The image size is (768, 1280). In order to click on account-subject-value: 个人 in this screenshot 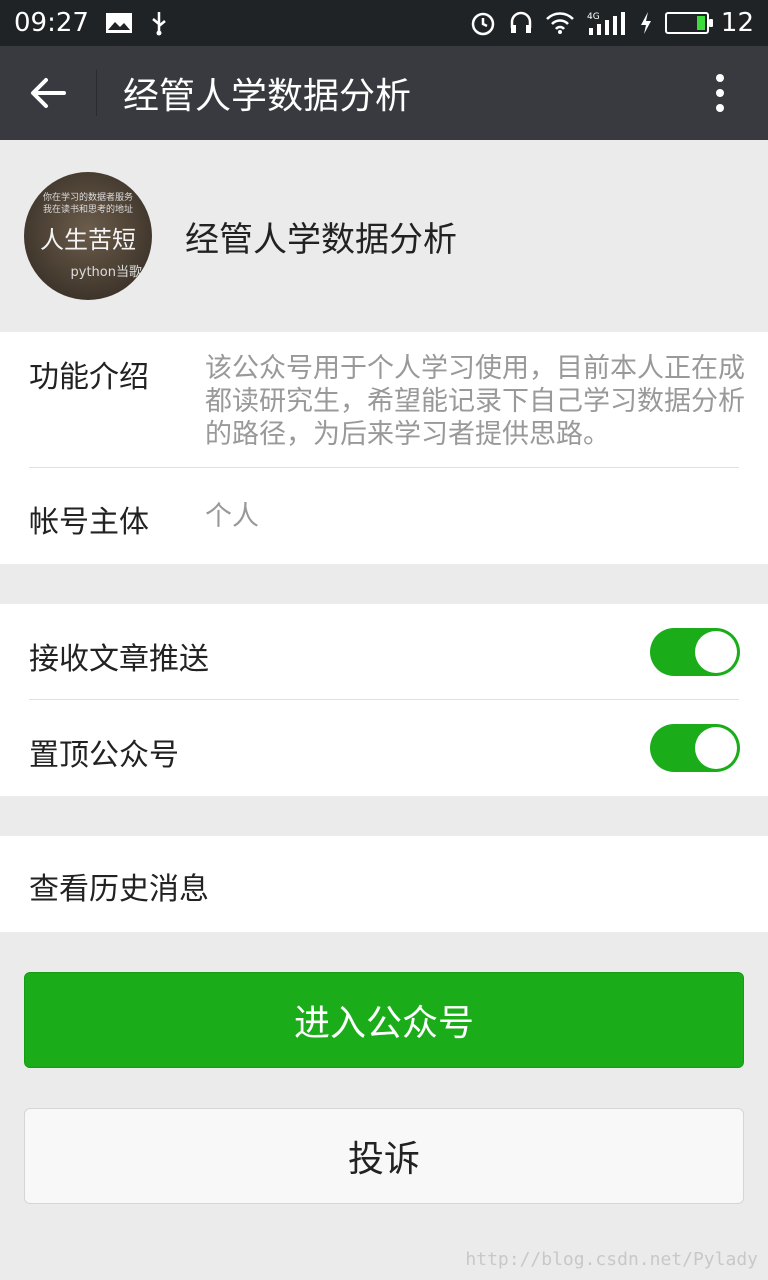, I will do `click(232, 516)`.